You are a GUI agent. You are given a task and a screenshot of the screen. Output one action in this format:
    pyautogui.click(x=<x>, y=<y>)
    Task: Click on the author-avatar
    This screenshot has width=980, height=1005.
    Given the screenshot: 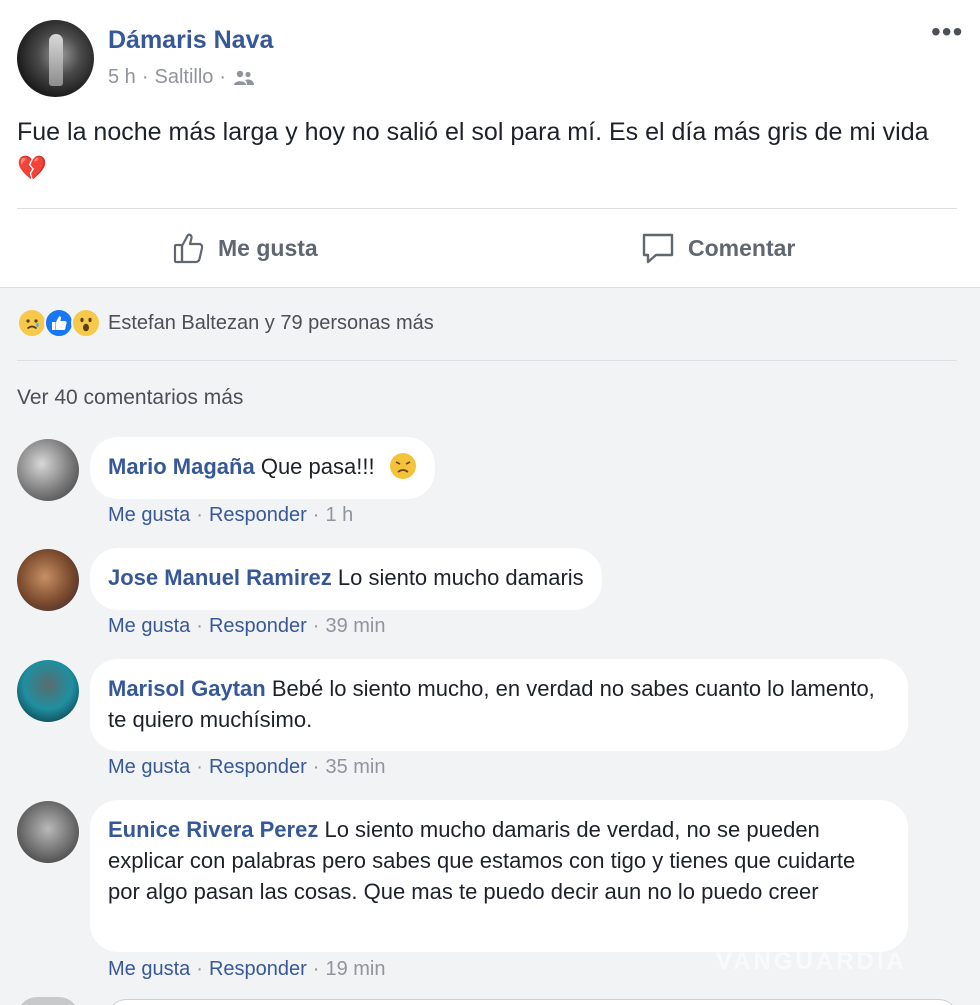 What is the action you would take?
    pyautogui.click(x=55, y=58)
    